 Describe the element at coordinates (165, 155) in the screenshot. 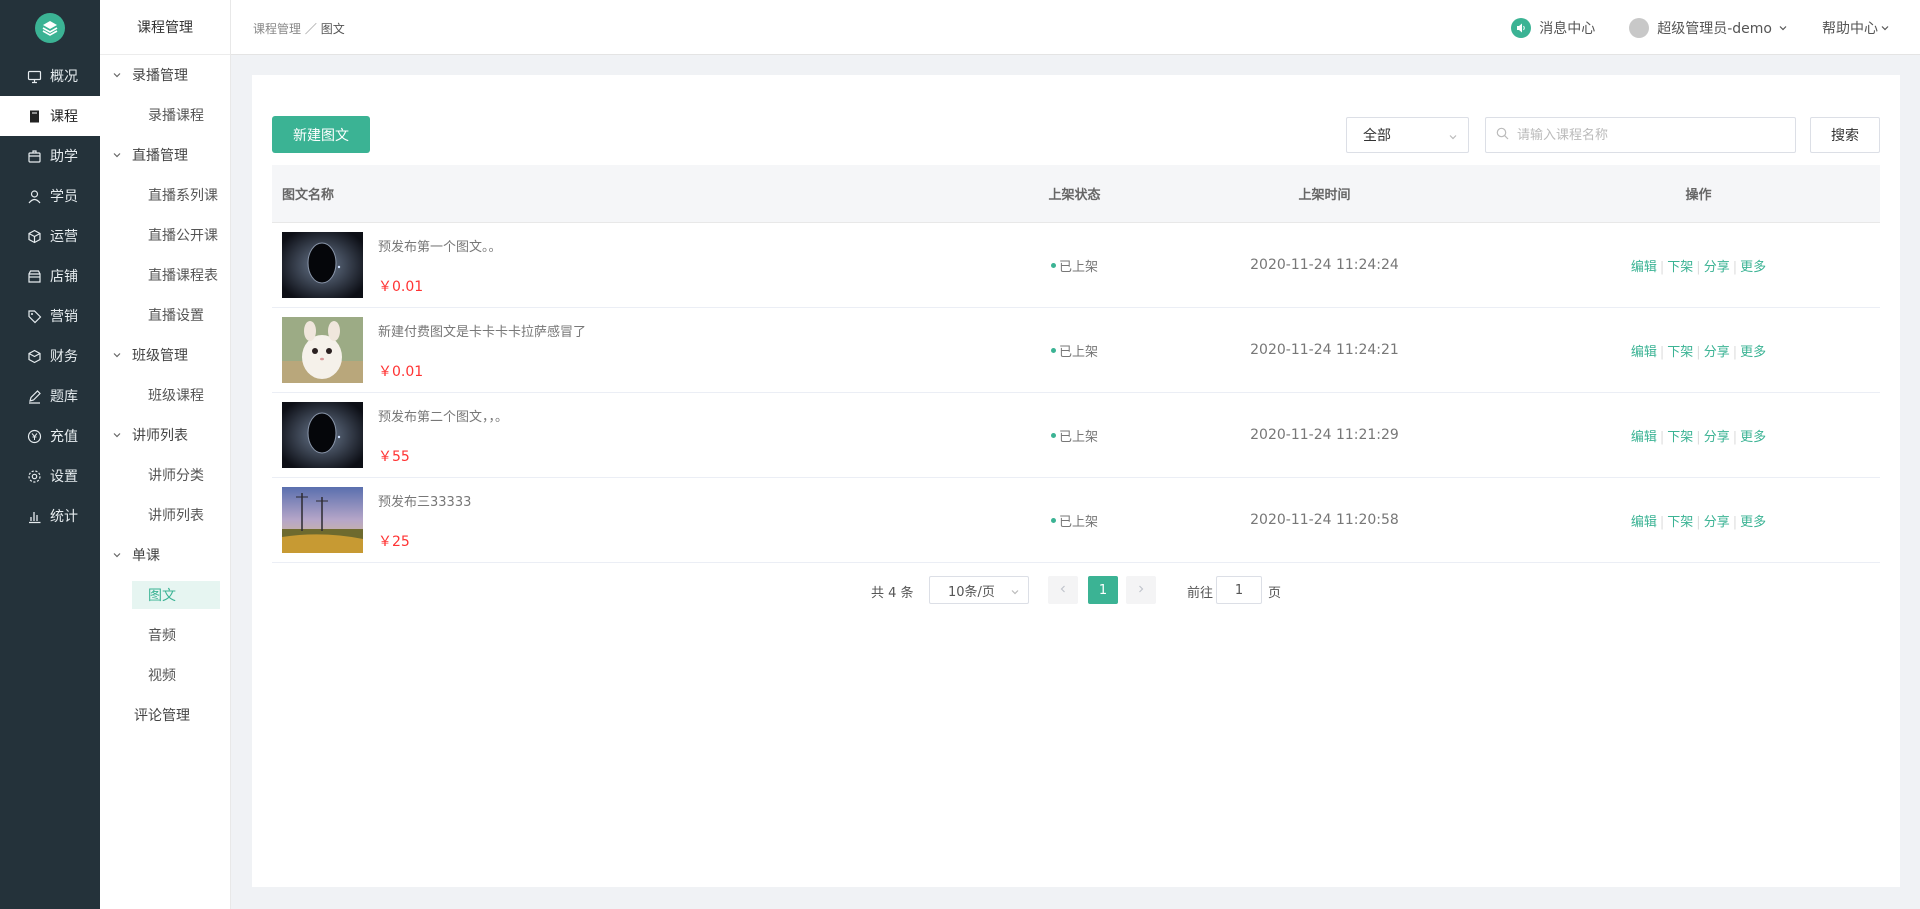

I see `subnav-group-1: 直播管理` at that location.